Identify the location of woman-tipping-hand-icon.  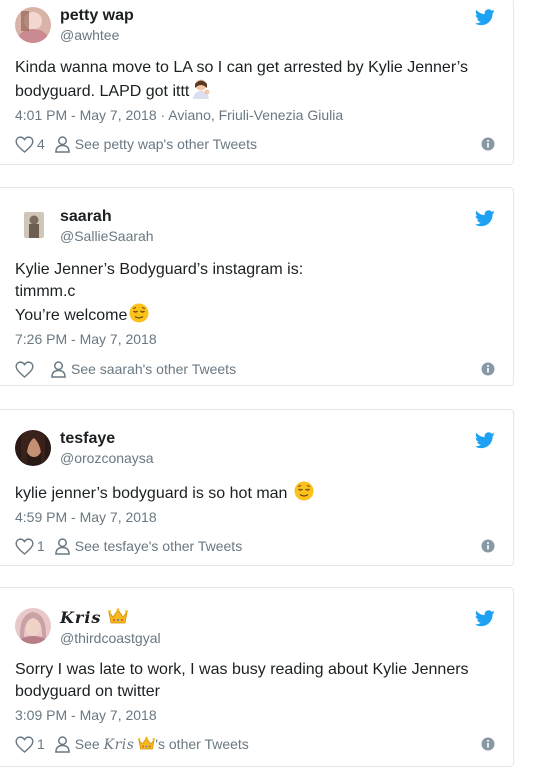
(201, 89).